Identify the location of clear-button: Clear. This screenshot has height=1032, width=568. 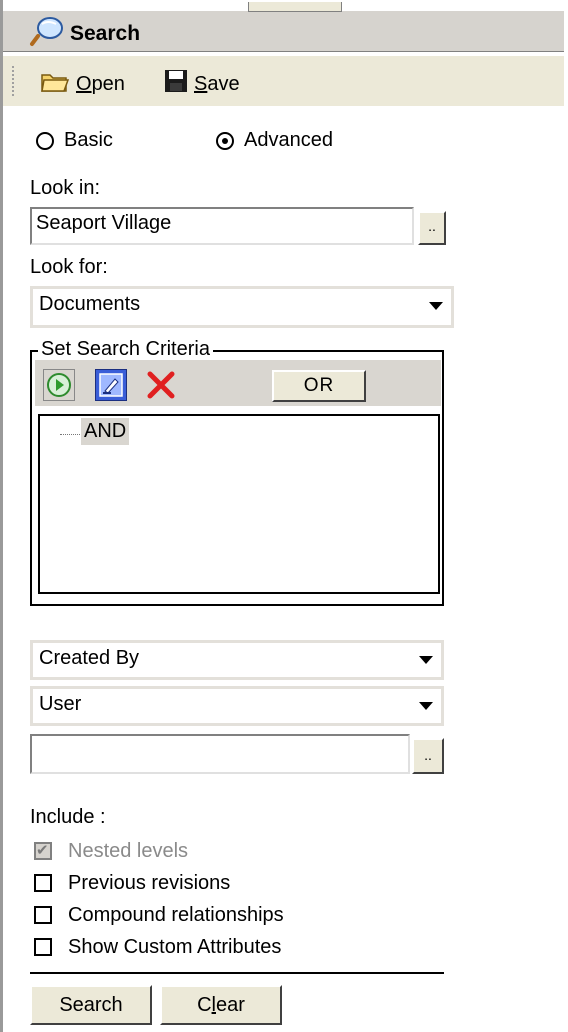
(221, 1005).